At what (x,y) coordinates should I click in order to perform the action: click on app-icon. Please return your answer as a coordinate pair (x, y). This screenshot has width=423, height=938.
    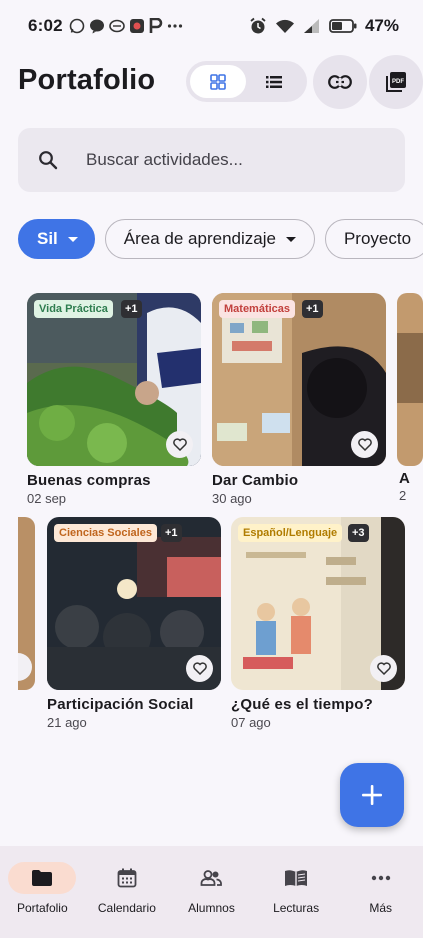
    Looking at the image, I should click on (137, 26).